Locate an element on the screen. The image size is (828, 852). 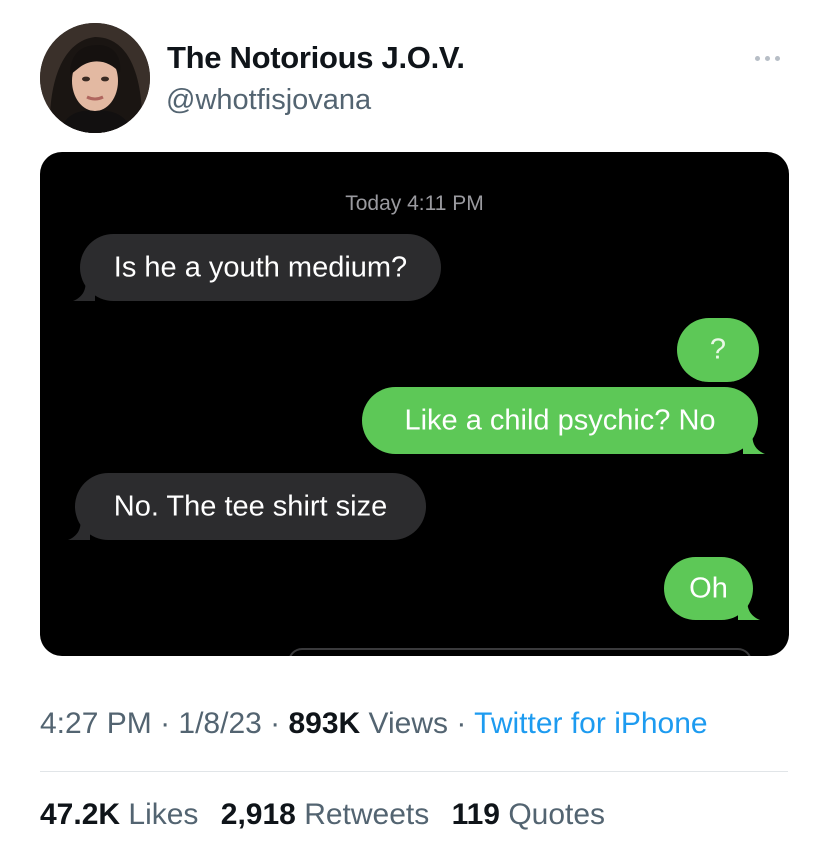
more-horizontal-icon is located at coordinates (769, 59).